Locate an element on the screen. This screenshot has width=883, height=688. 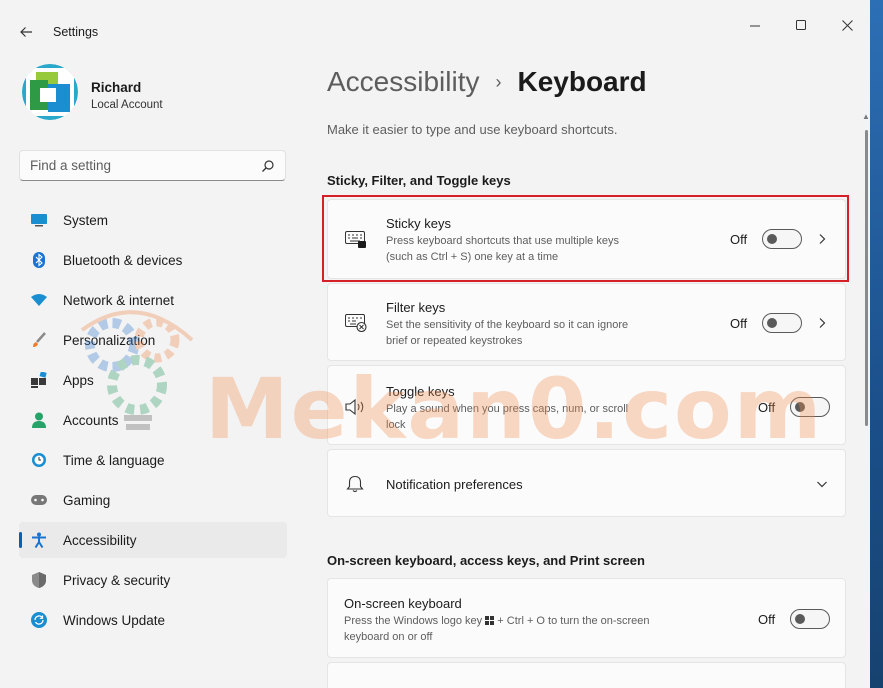
sidebar-item-label: Accounts is located at coordinates (91, 420).